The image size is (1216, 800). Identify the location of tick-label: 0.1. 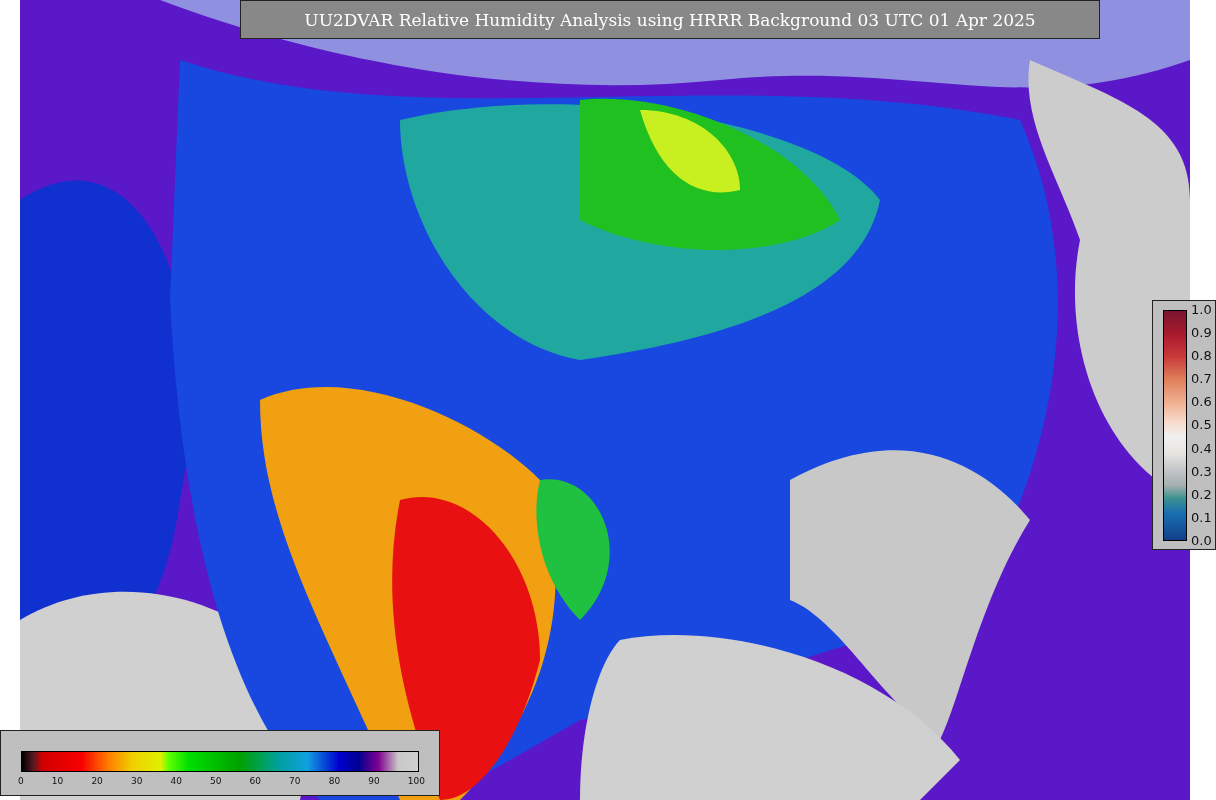
(1201, 517).